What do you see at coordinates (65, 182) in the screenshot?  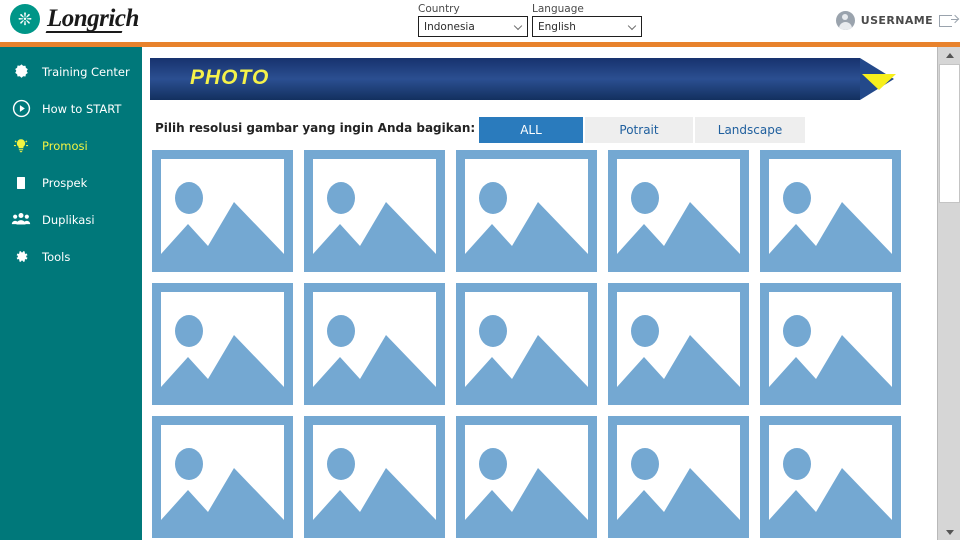 I see `sidebar-item-label: Prospek` at bounding box center [65, 182].